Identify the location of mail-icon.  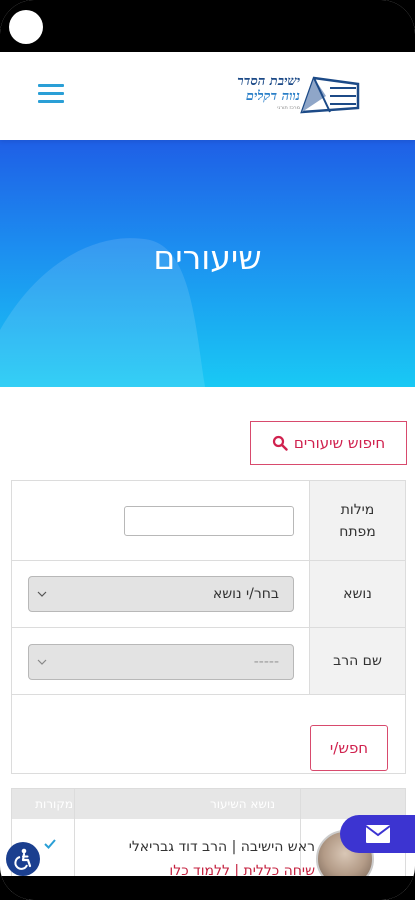
(377, 834).